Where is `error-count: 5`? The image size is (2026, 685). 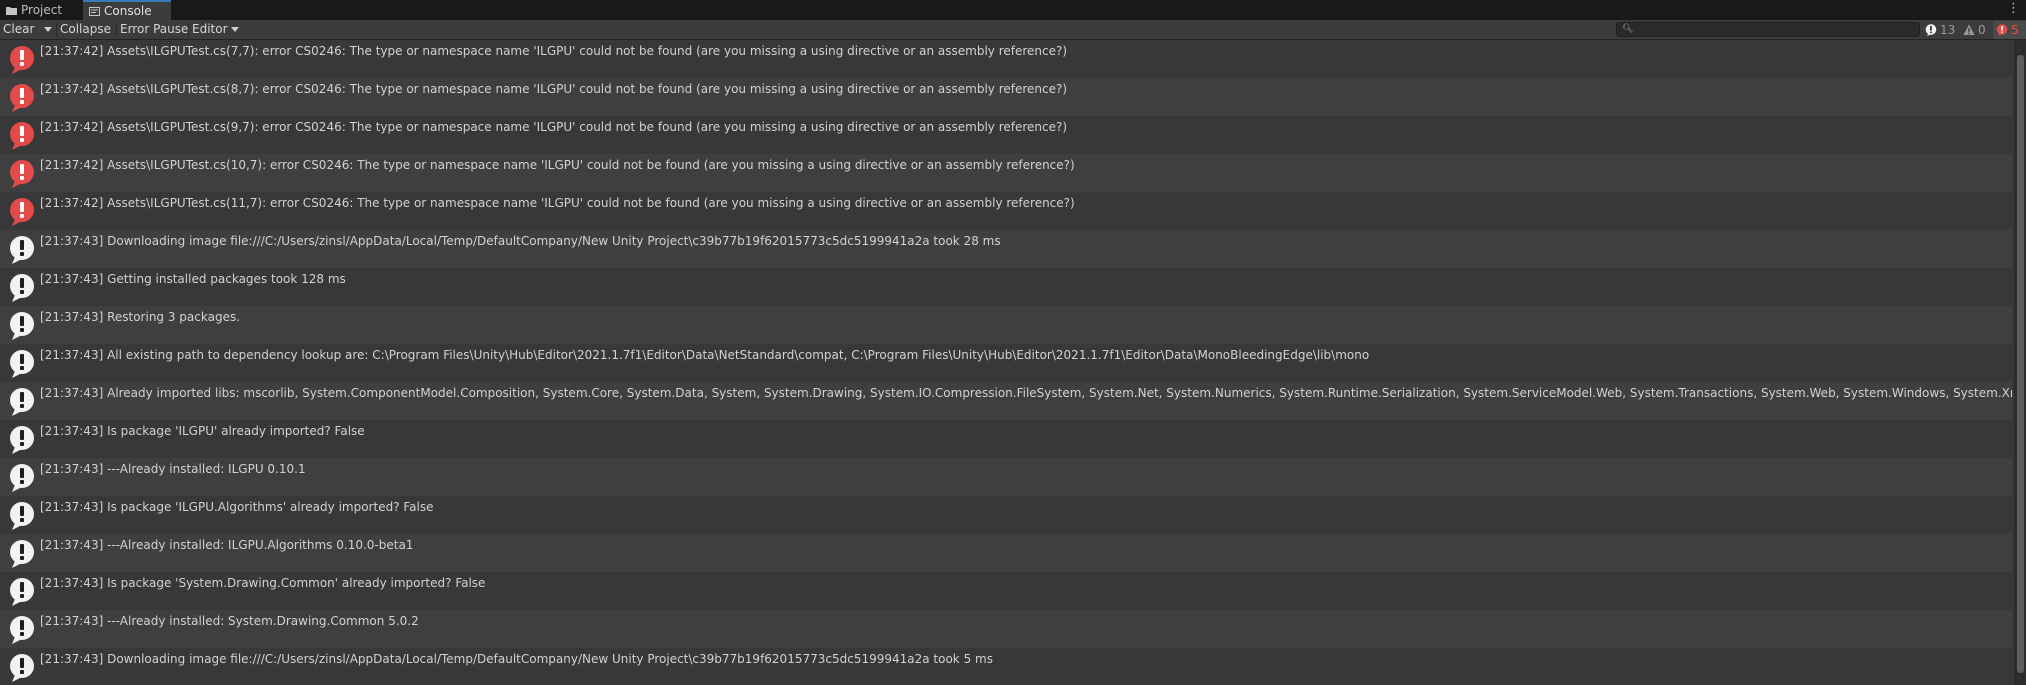 error-count: 5 is located at coordinates (2015, 30).